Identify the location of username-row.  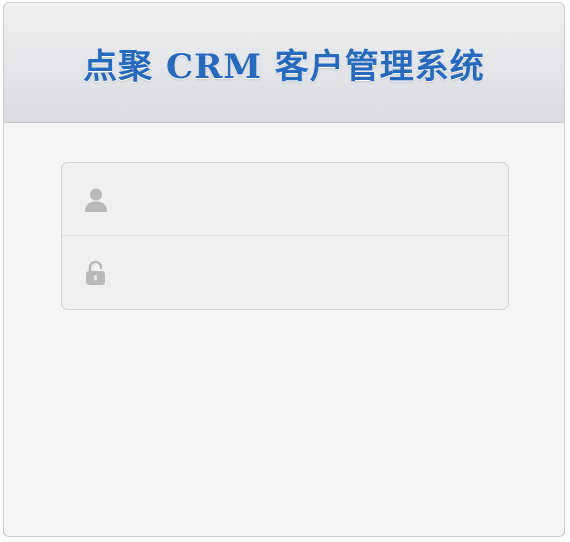
(285, 199).